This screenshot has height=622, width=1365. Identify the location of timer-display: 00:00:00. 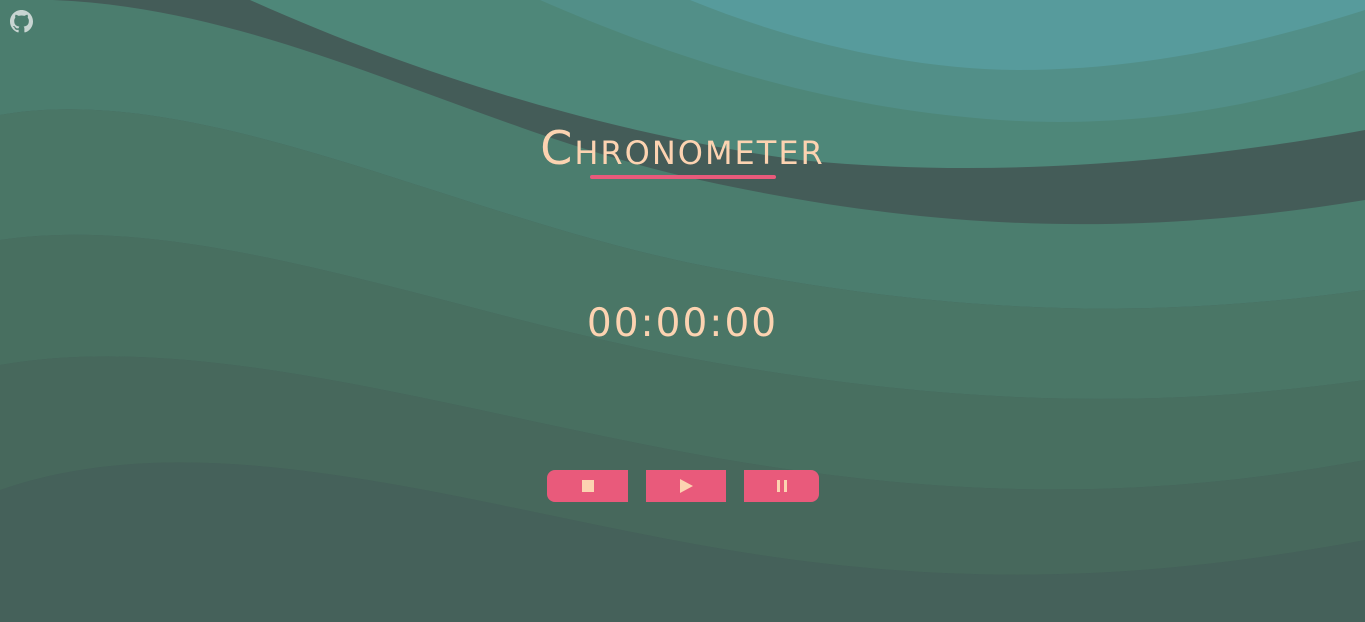
(682, 323).